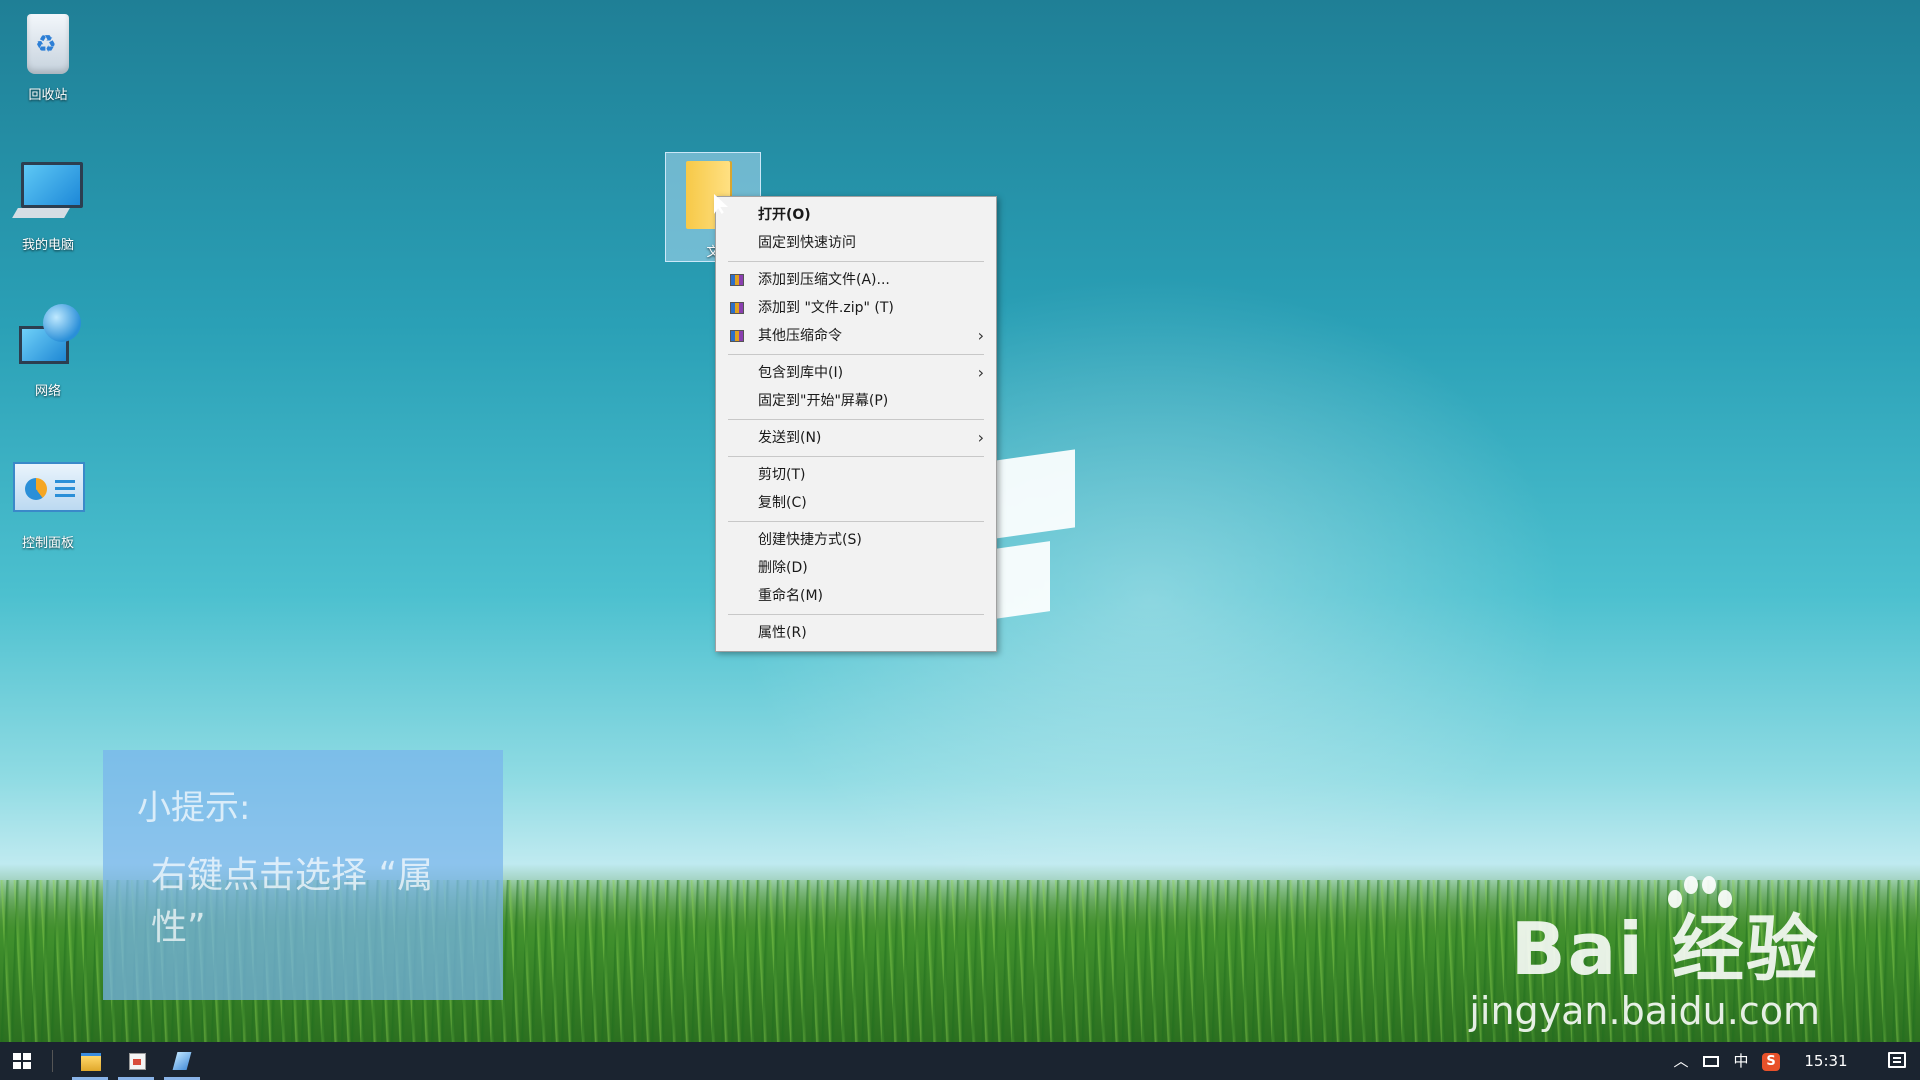  I want to click on clock: 15:31, so click(1826, 1061).